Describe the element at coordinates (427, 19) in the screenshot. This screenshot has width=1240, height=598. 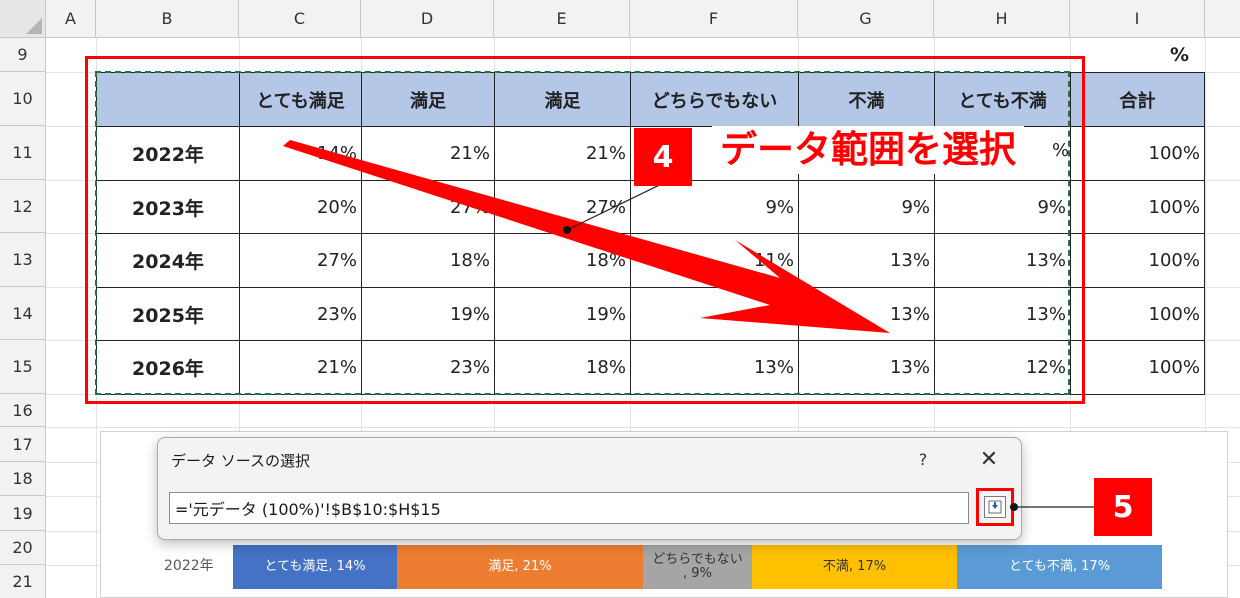
I see `column-header-d: D` at that location.